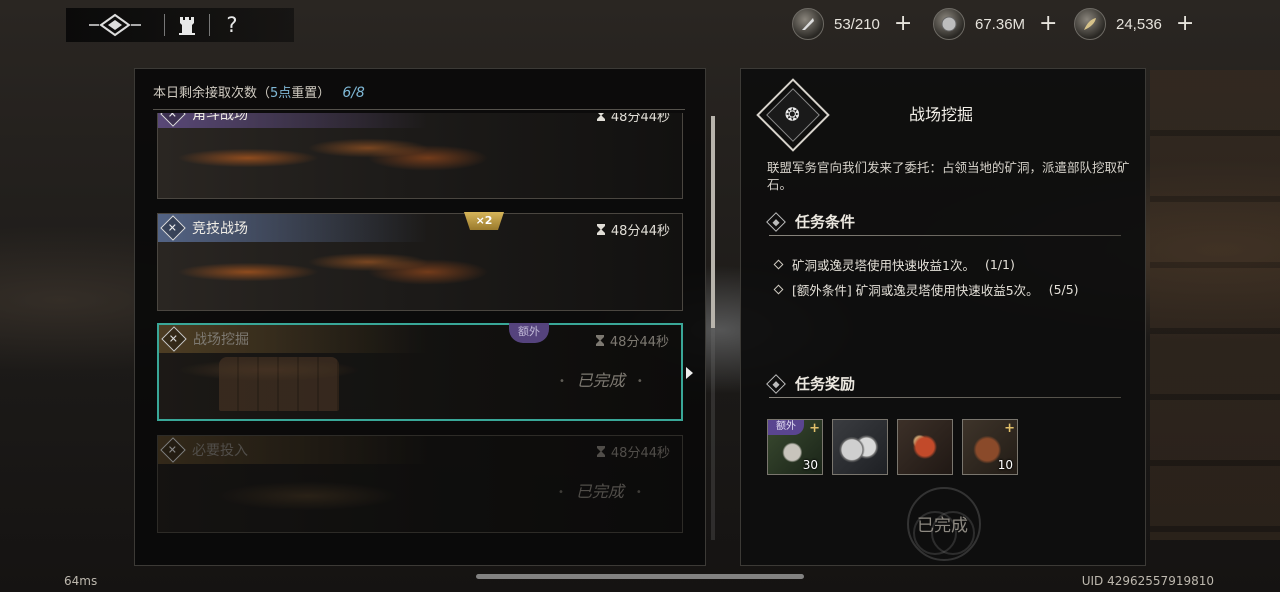  Describe the element at coordinates (915, 290) in the screenshot. I see `condition-text: [额外条件] 矿洞或逸灵塔使用快速收益5次。` at that location.